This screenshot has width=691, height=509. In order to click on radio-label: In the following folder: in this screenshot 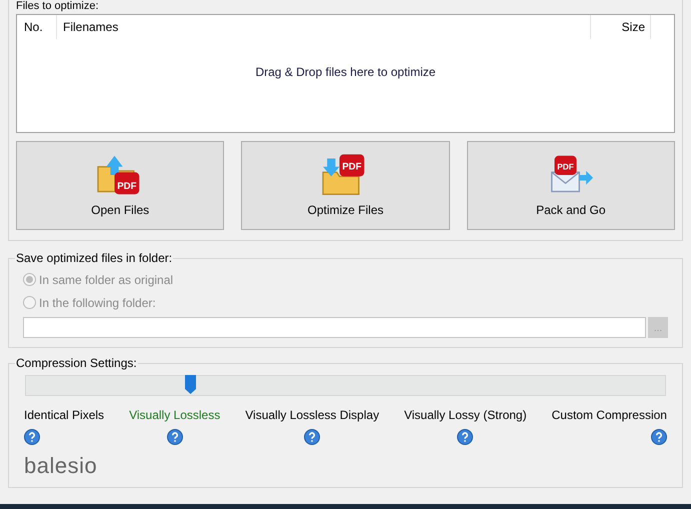, I will do `click(97, 303)`.